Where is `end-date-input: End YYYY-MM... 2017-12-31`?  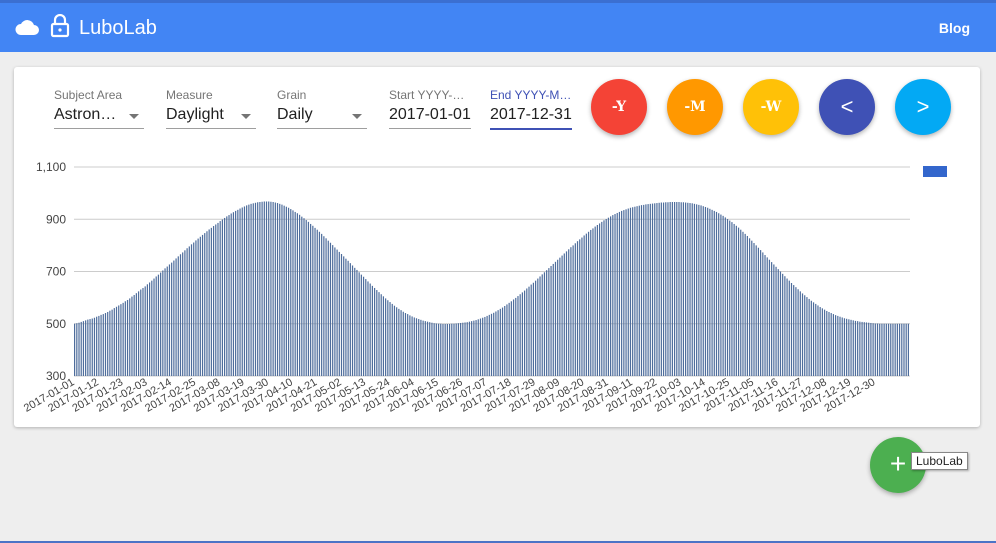 end-date-input: End YYYY-MM... 2017-12-31 is located at coordinates (531, 109).